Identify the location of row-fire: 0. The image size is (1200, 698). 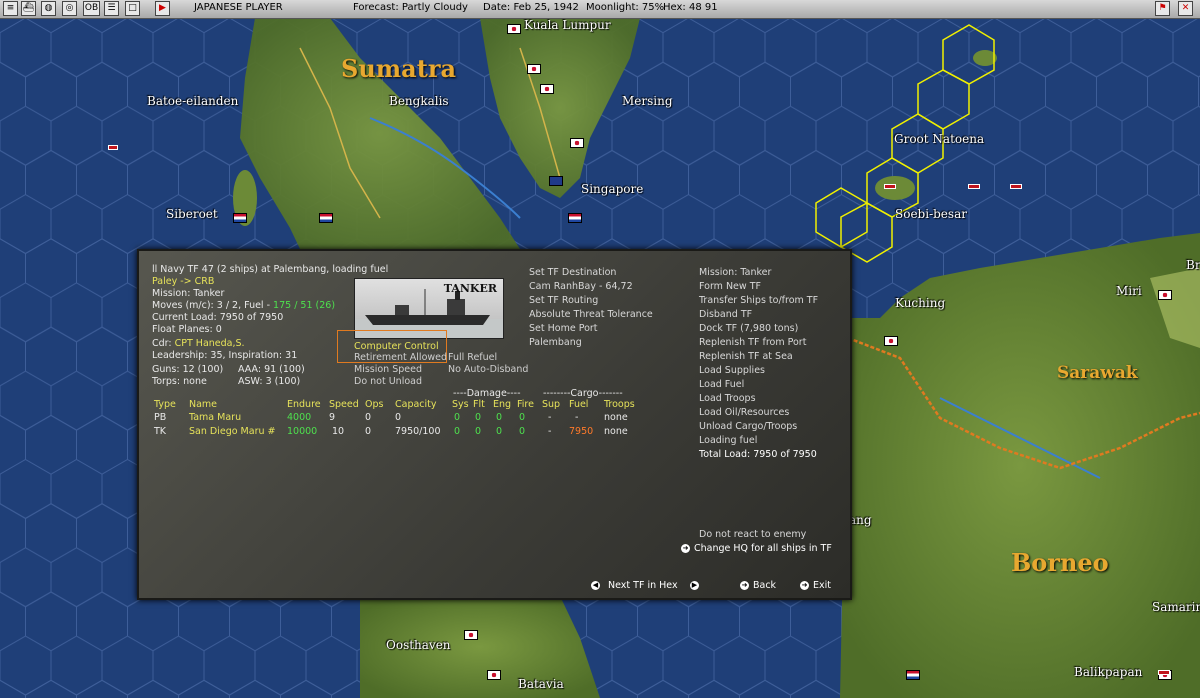
(522, 417).